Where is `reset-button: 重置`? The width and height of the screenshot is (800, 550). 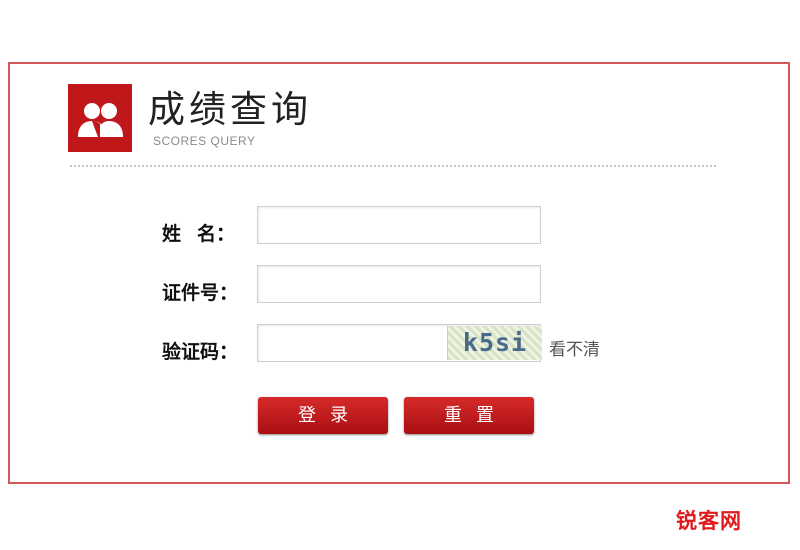
reset-button: 重置 is located at coordinates (469, 415).